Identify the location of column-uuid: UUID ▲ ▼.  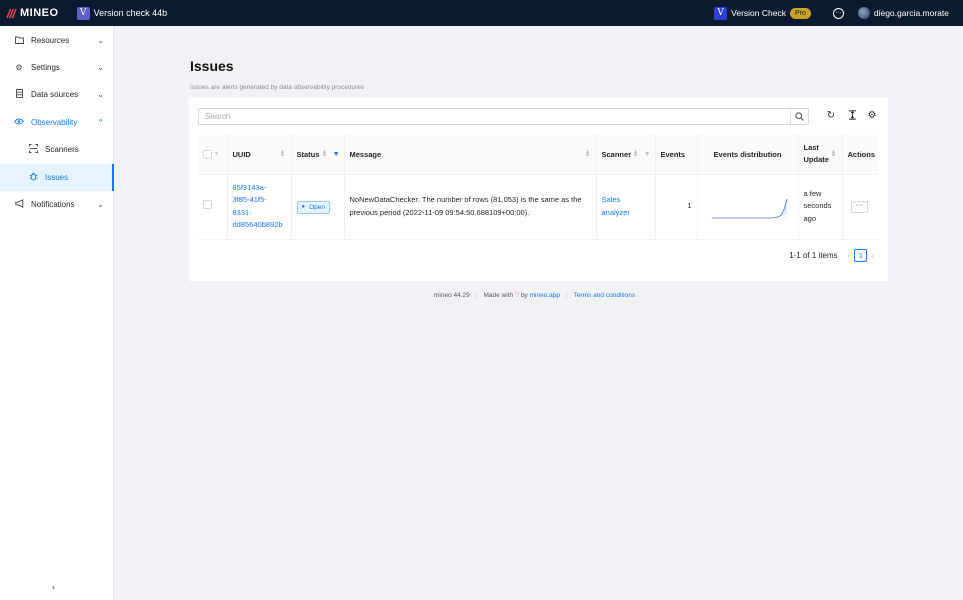
(259, 155).